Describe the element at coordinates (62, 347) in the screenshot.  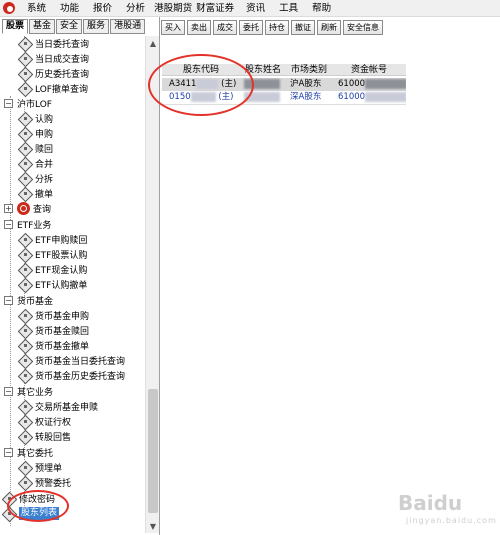
I see `tree-item-label: 货币基金撤单` at that location.